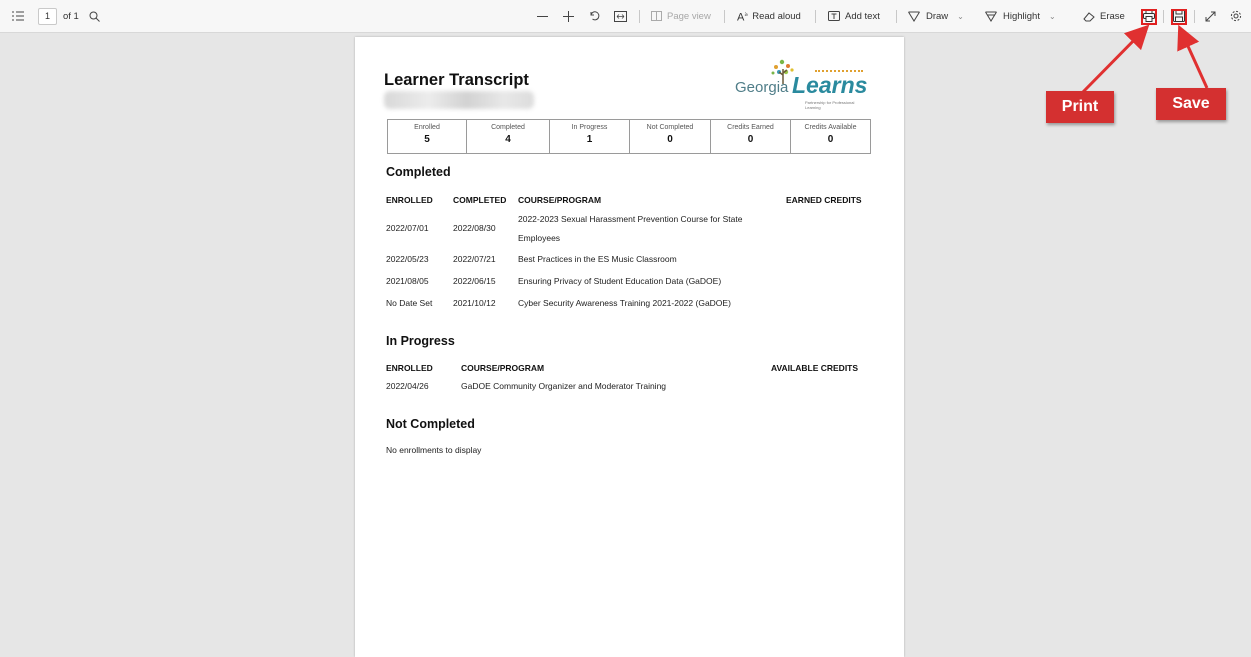  I want to click on table-cell: 2021/10/12, so click(474, 303).